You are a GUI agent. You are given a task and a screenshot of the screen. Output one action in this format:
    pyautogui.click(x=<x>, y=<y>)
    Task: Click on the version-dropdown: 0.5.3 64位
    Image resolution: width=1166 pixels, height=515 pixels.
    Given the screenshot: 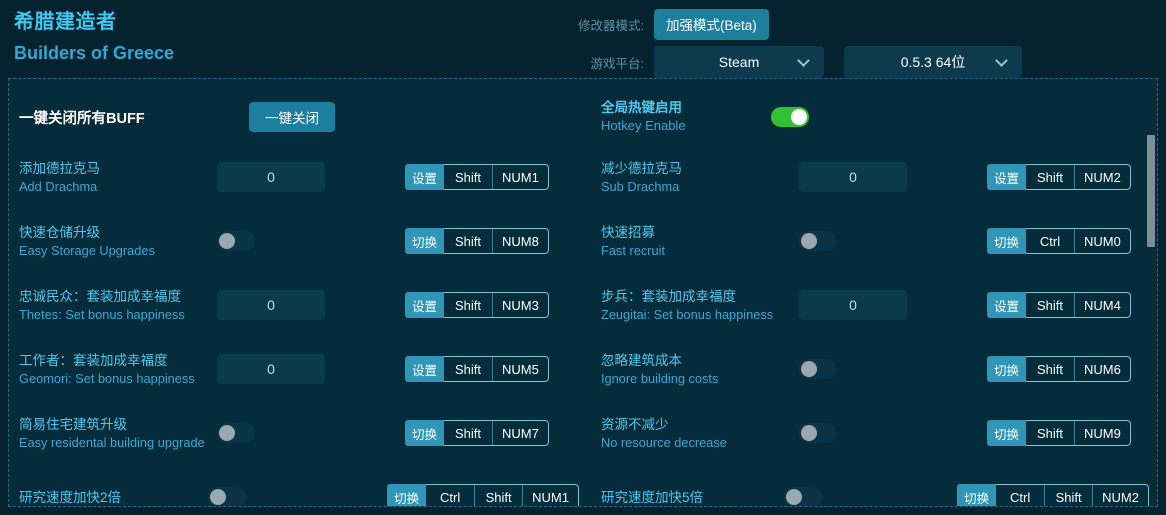 What is the action you would take?
    pyautogui.click(x=933, y=62)
    